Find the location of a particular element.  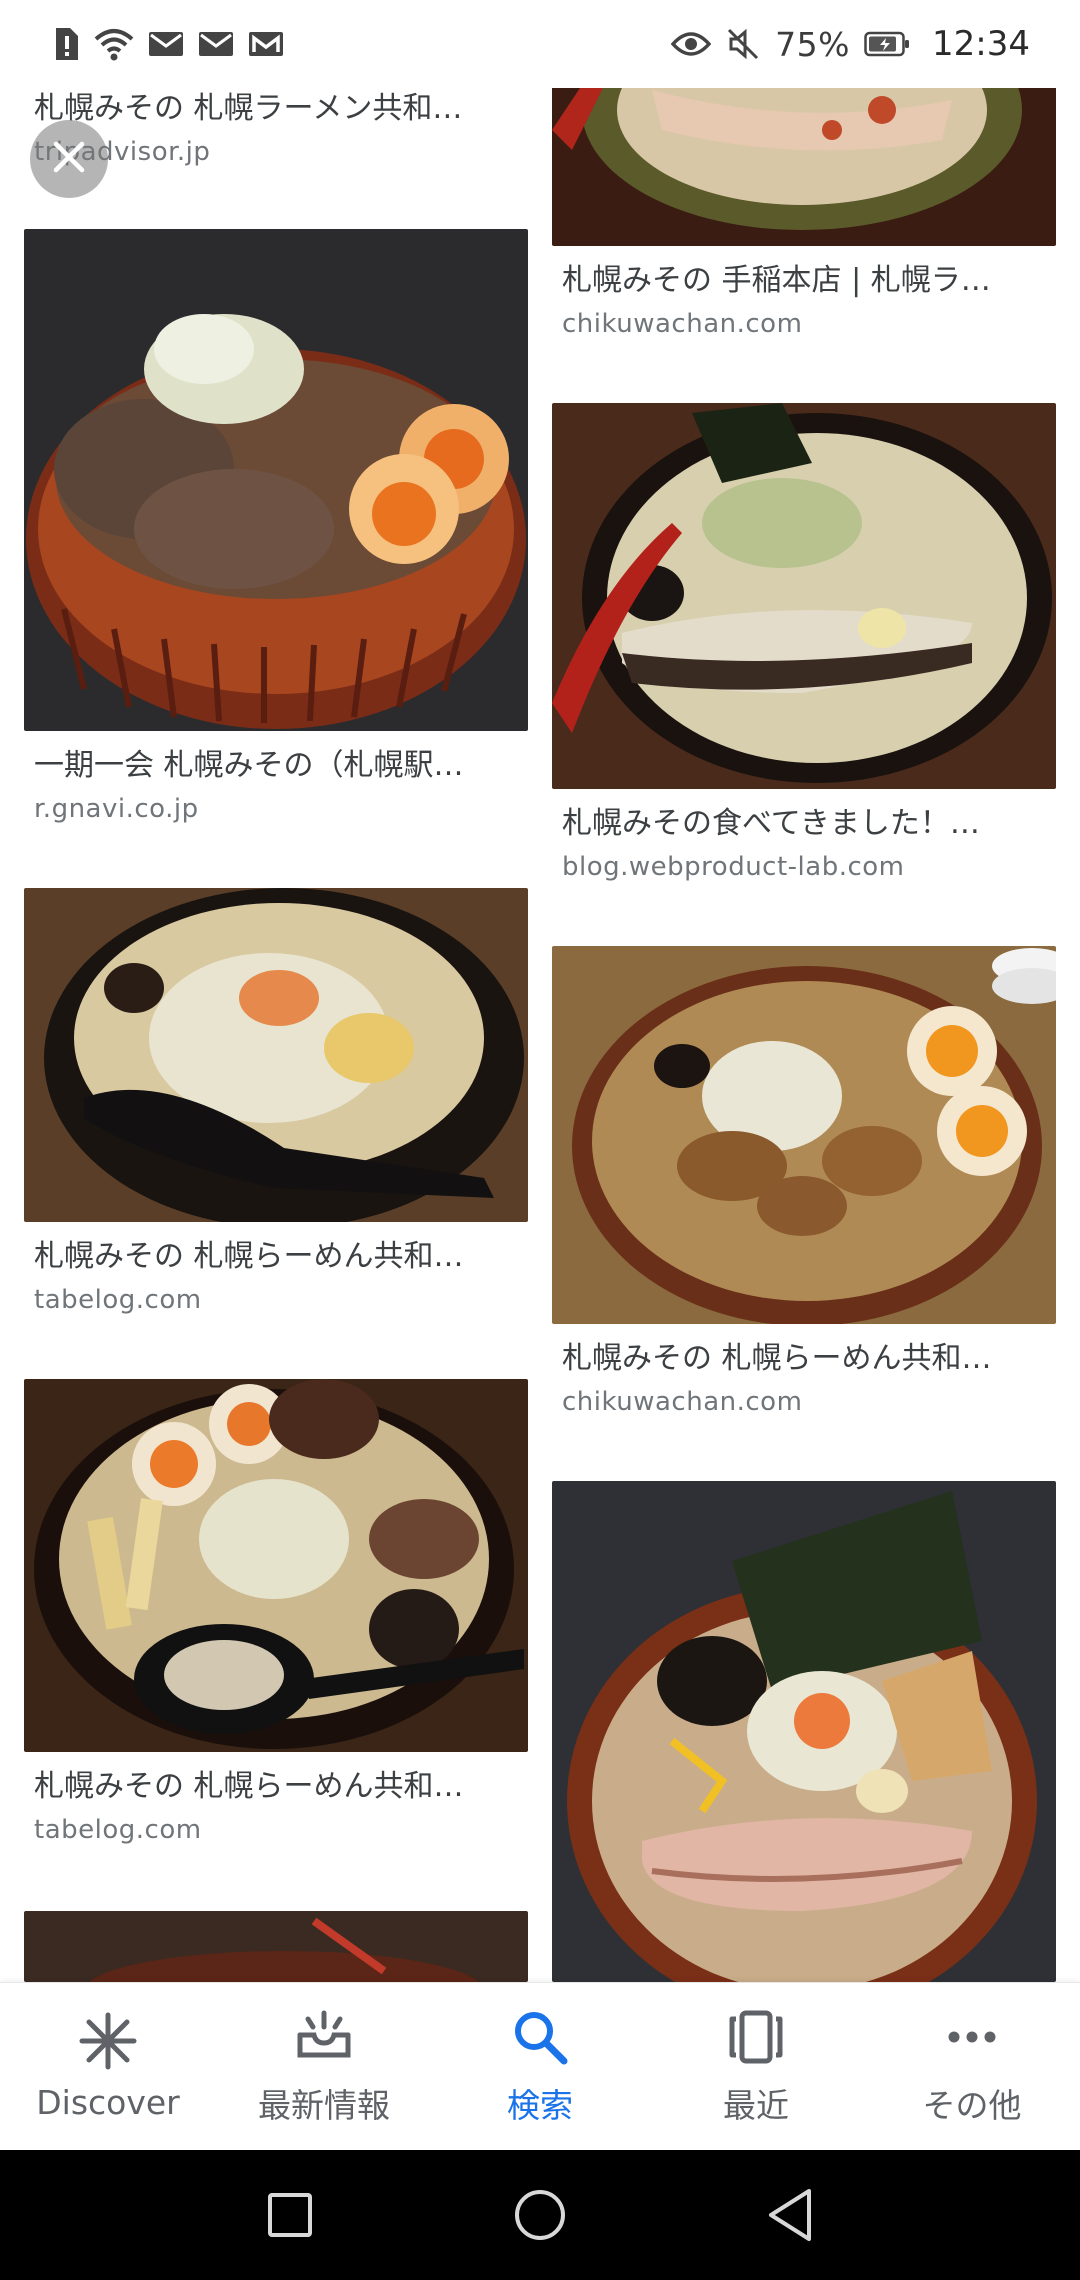

nav-recent: 最近 is located at coordinates (756, 2067).